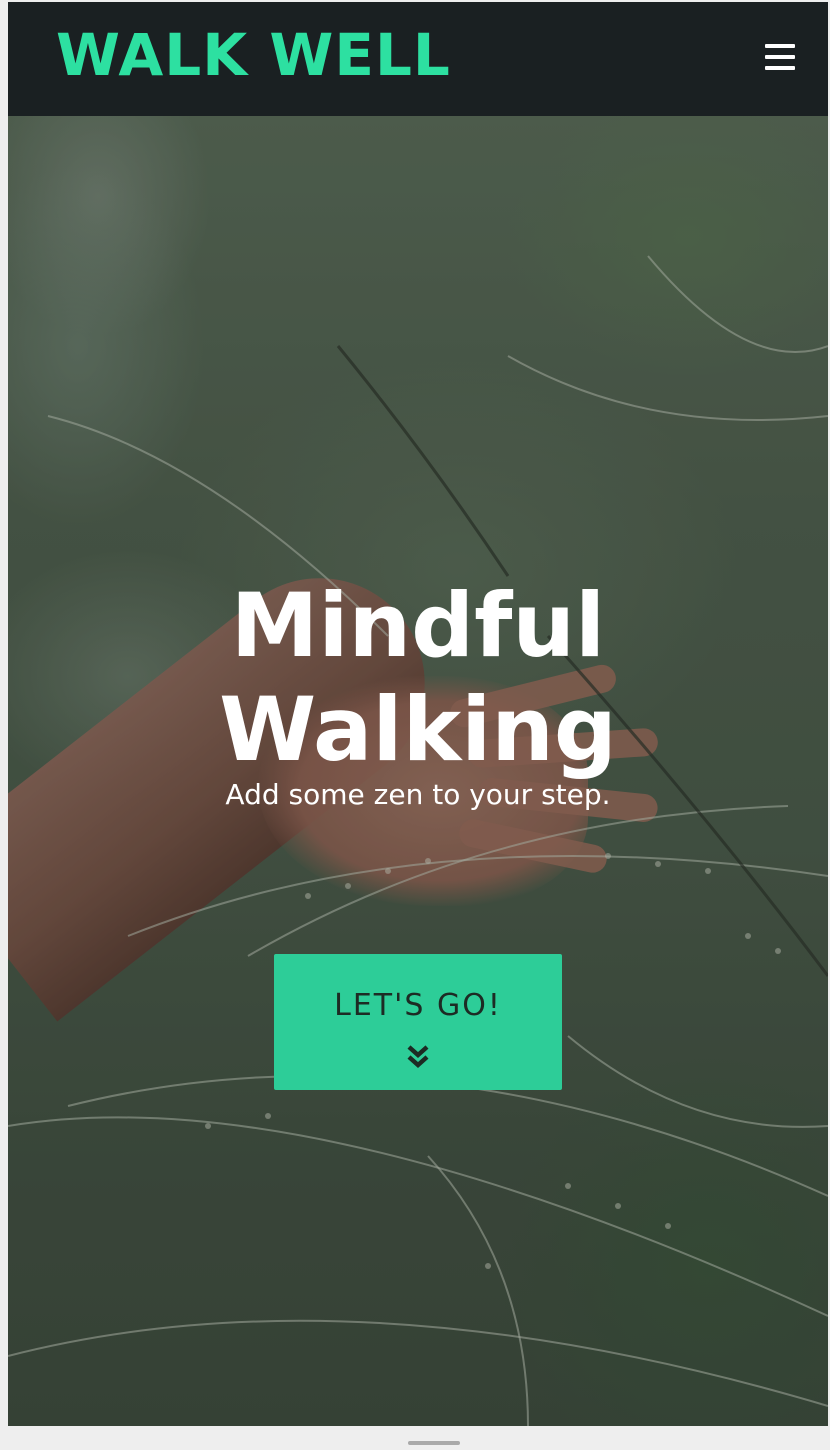 This screenshot has width=830, height=1450. I want to click on double-chevron-down-icon, so click(418, 1057).